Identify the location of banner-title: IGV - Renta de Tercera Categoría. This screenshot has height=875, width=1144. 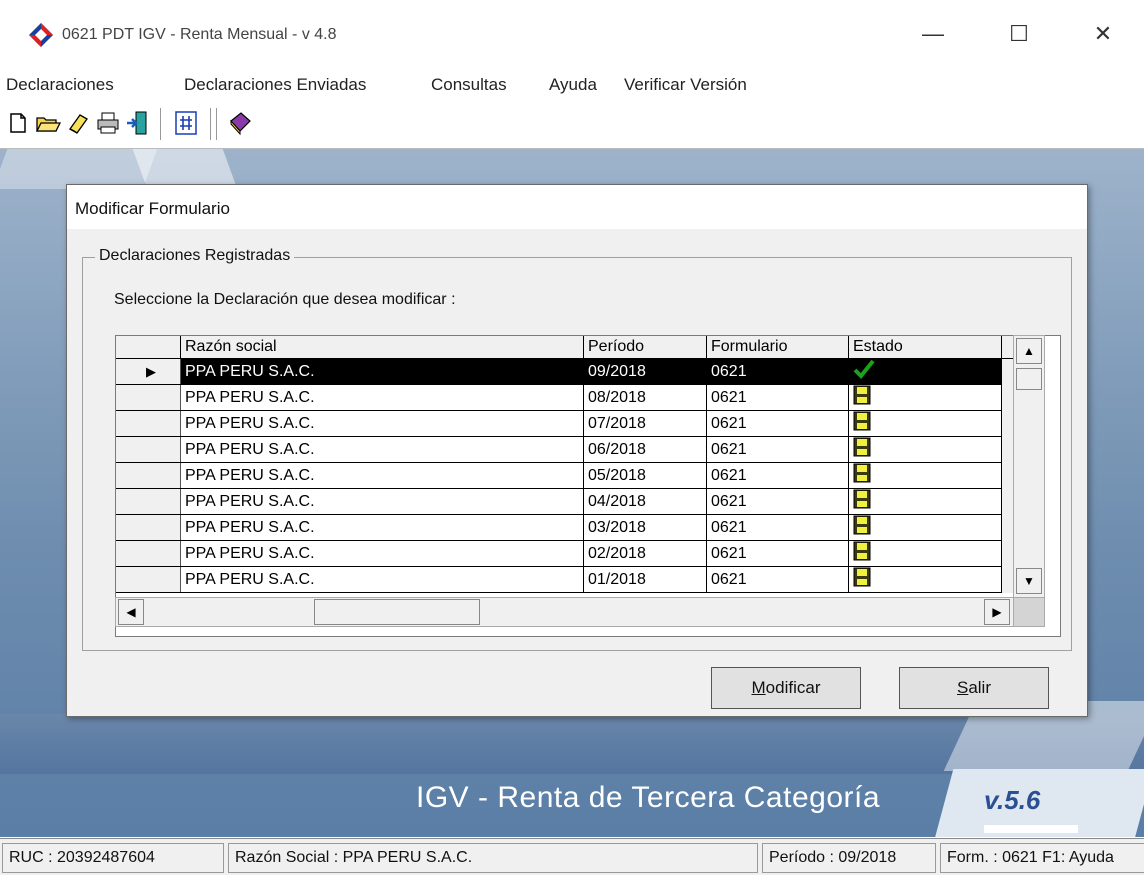
(648, 797).